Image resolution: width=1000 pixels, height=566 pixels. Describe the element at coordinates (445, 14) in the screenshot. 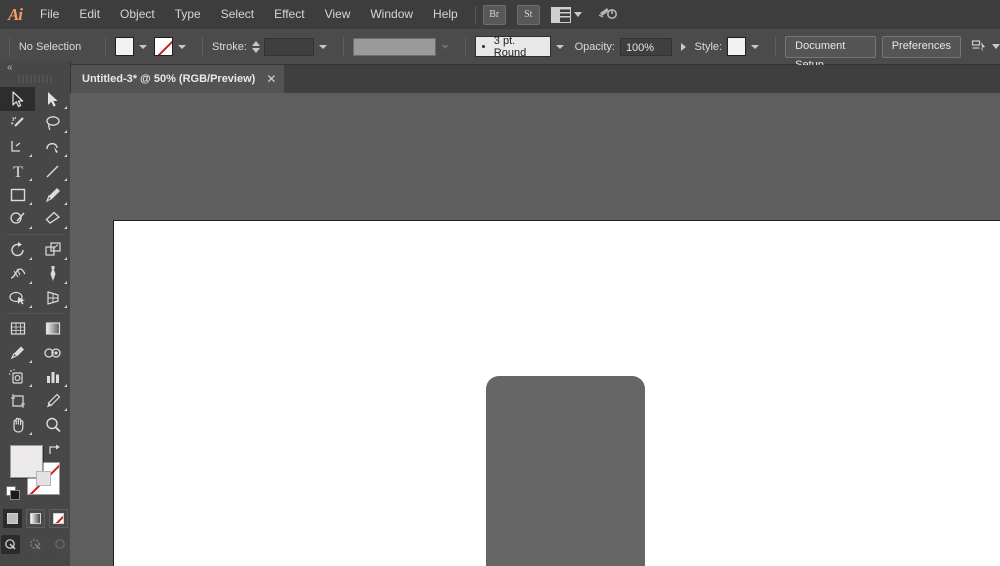

I see `menu-help: Help` at that location.